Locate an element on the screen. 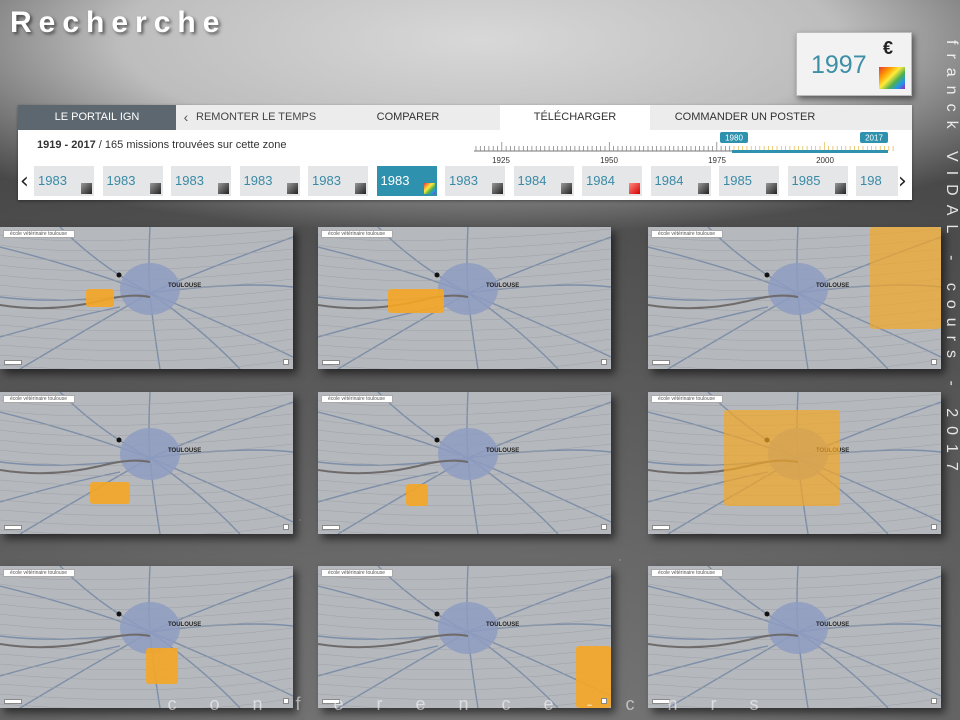 The width and height of the screenshot is (960, 720). timeline-end-label: 2017 is located at coordinates (874, 138).